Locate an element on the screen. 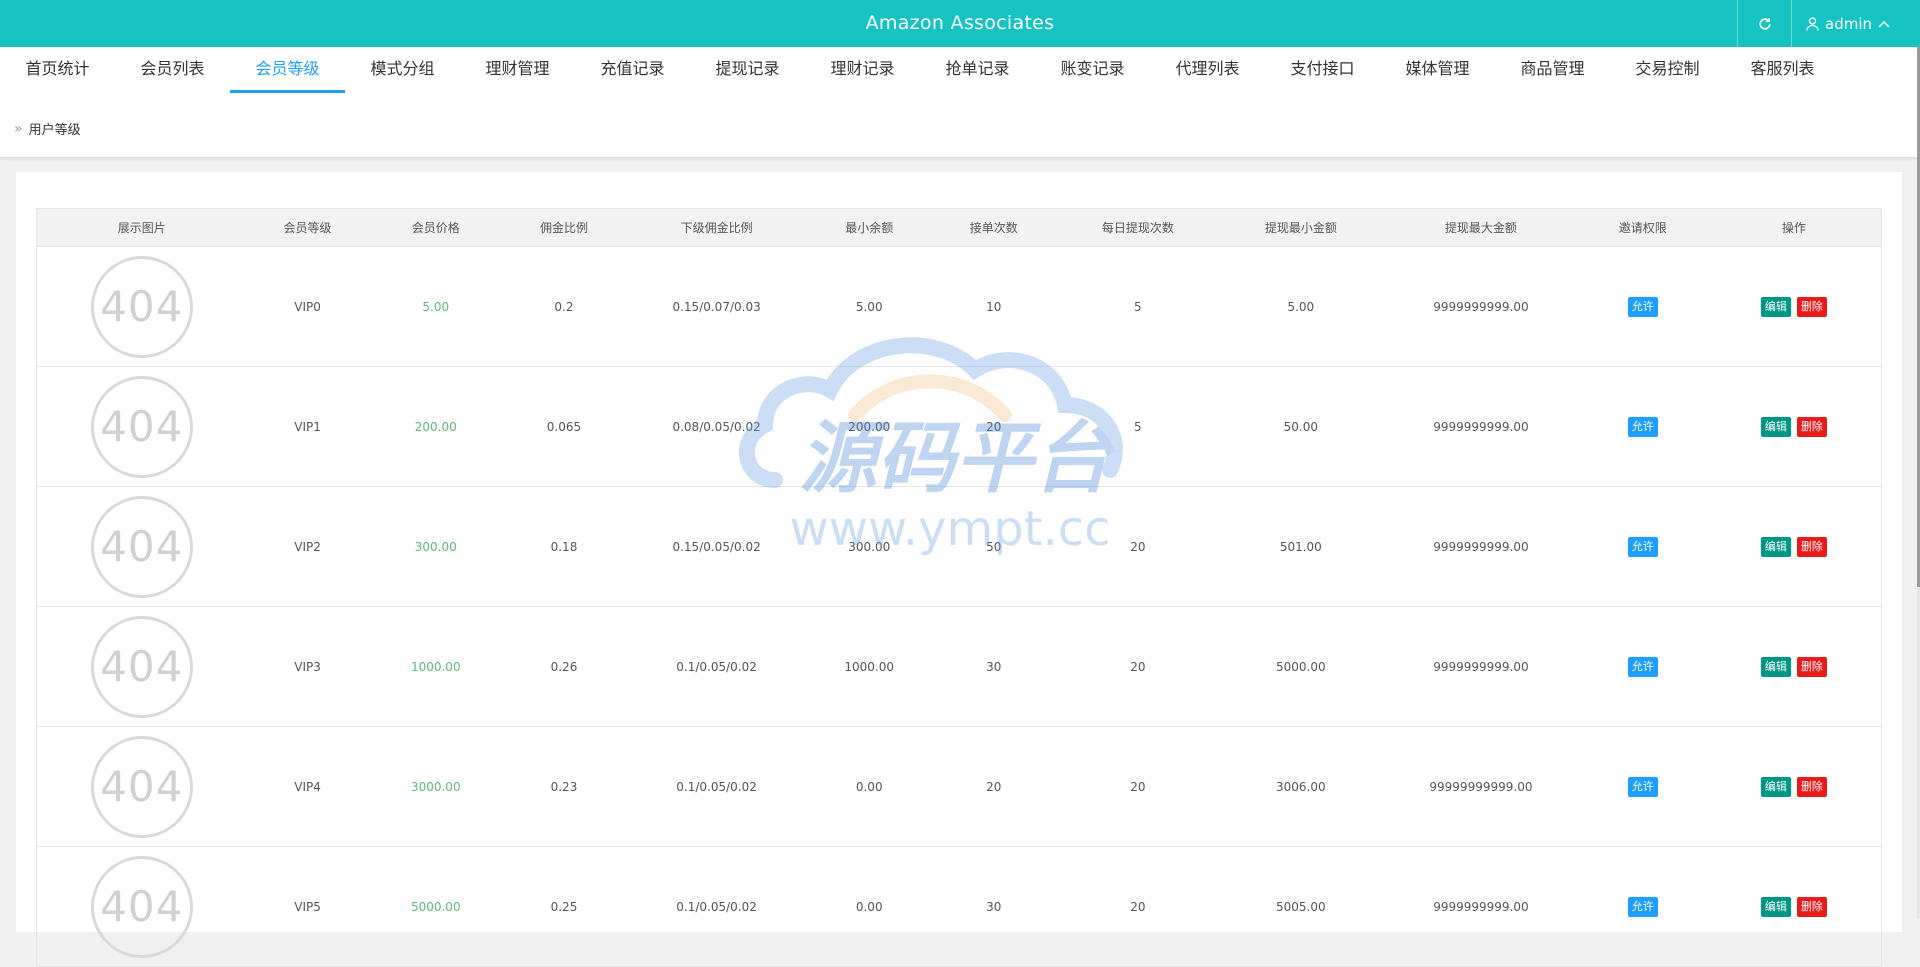 This screenshot has height=967, width=1920. cell-price: 200.00 is located at coordinates (435, 426).